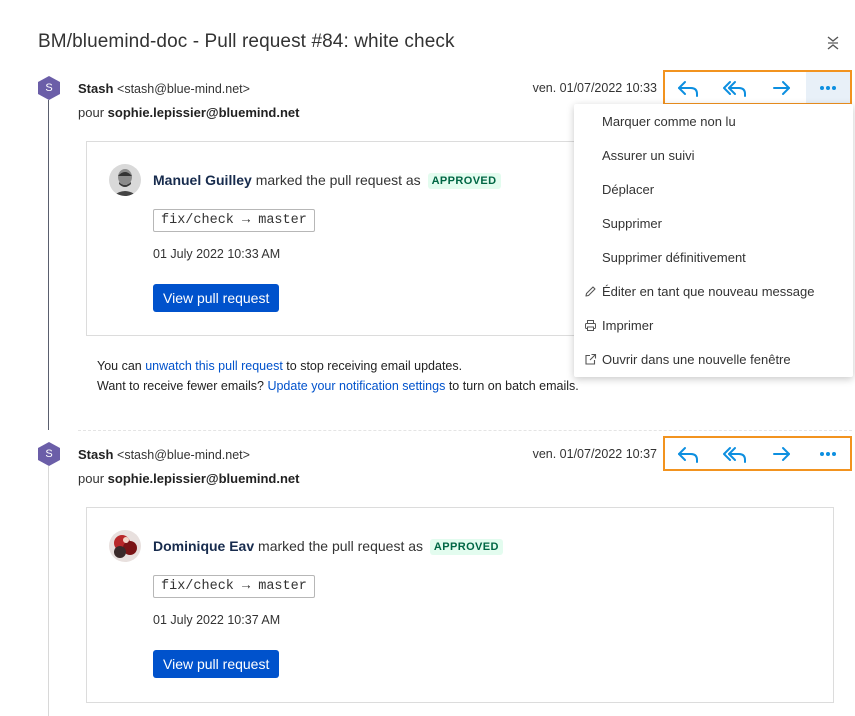 This screenshot has width=855, height=716. I want to click on menu-item-mark-unread: Marquer comme non lu, so click(713, 121).